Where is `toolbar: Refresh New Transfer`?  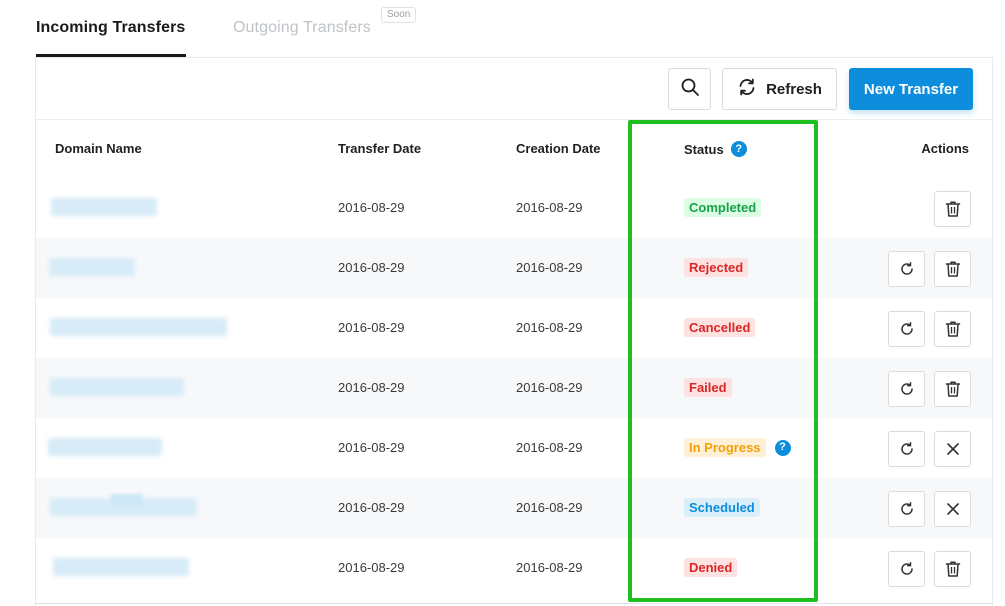 toolbar: Refresh New Transfer is located at coordinates (514, 89).